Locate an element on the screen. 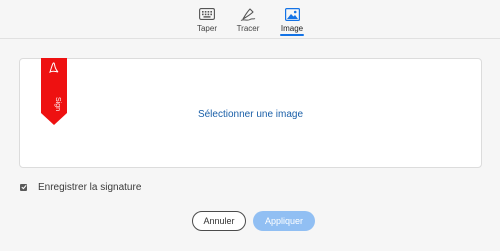 The height and width of the screenshot is (251, 500). active-tab-indicator is located at coordinates (292, 35).